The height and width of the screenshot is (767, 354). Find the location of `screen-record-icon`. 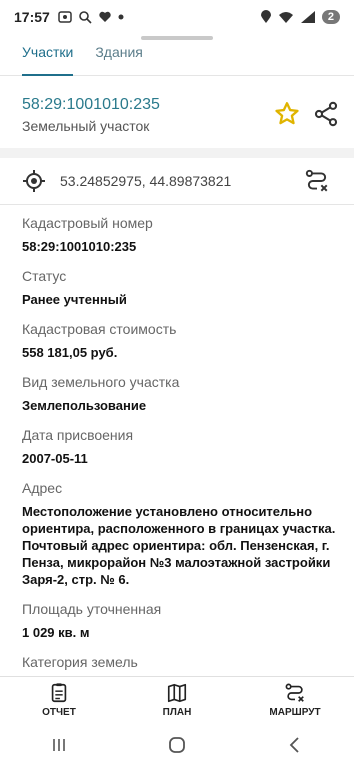

screen-record-icon is located at coordinates (65, 17).